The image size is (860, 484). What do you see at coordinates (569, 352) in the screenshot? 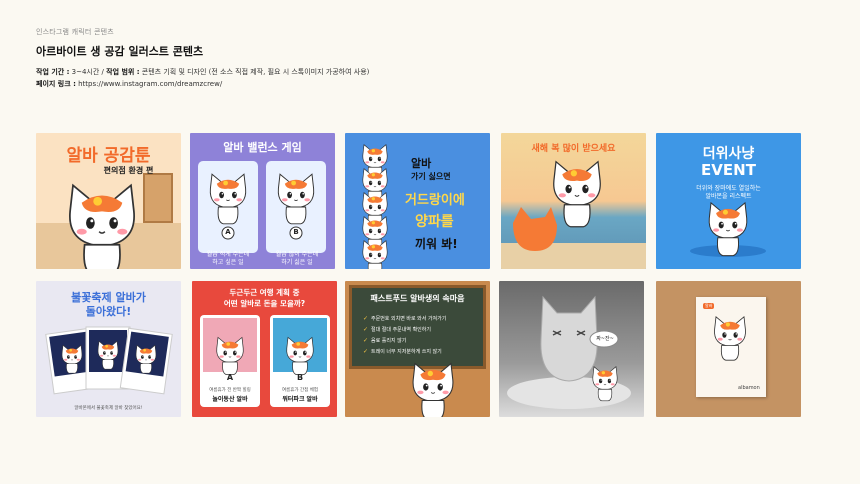
I see `snow-cat-photo` at bounding box center [569, 352].